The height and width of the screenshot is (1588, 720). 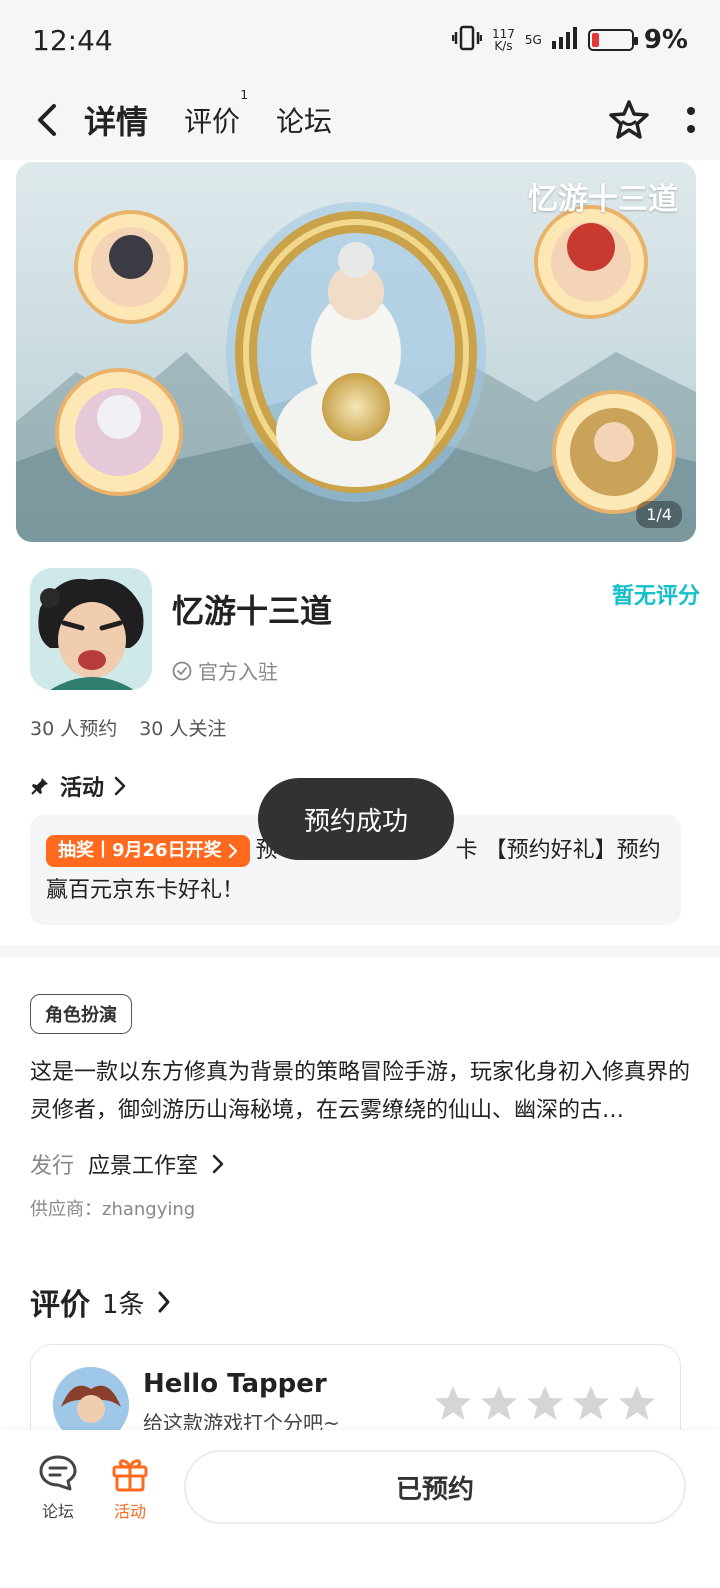 I want to click on official-badge: 官方入驻, so click(x=225, y=670).